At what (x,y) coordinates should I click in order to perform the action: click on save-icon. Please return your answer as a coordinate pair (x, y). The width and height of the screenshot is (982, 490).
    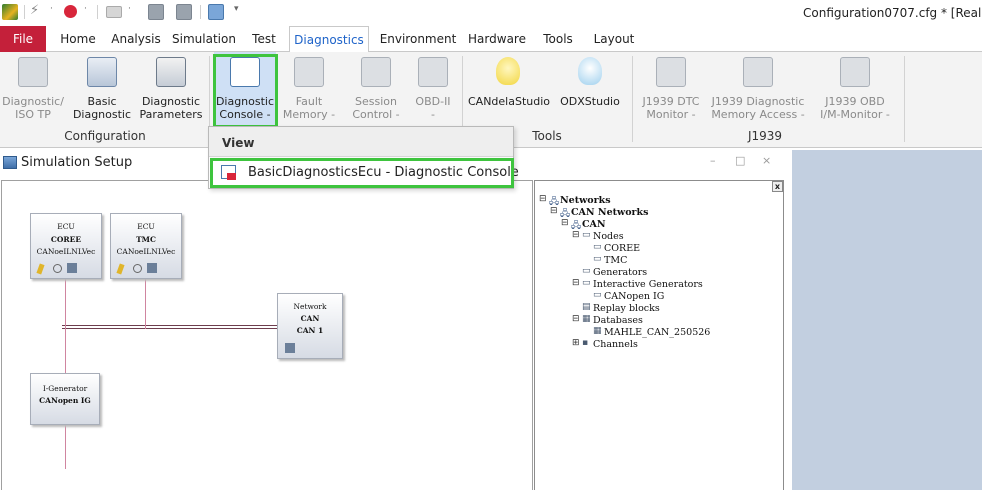
    Looking at the image, I should click on (156, 12).